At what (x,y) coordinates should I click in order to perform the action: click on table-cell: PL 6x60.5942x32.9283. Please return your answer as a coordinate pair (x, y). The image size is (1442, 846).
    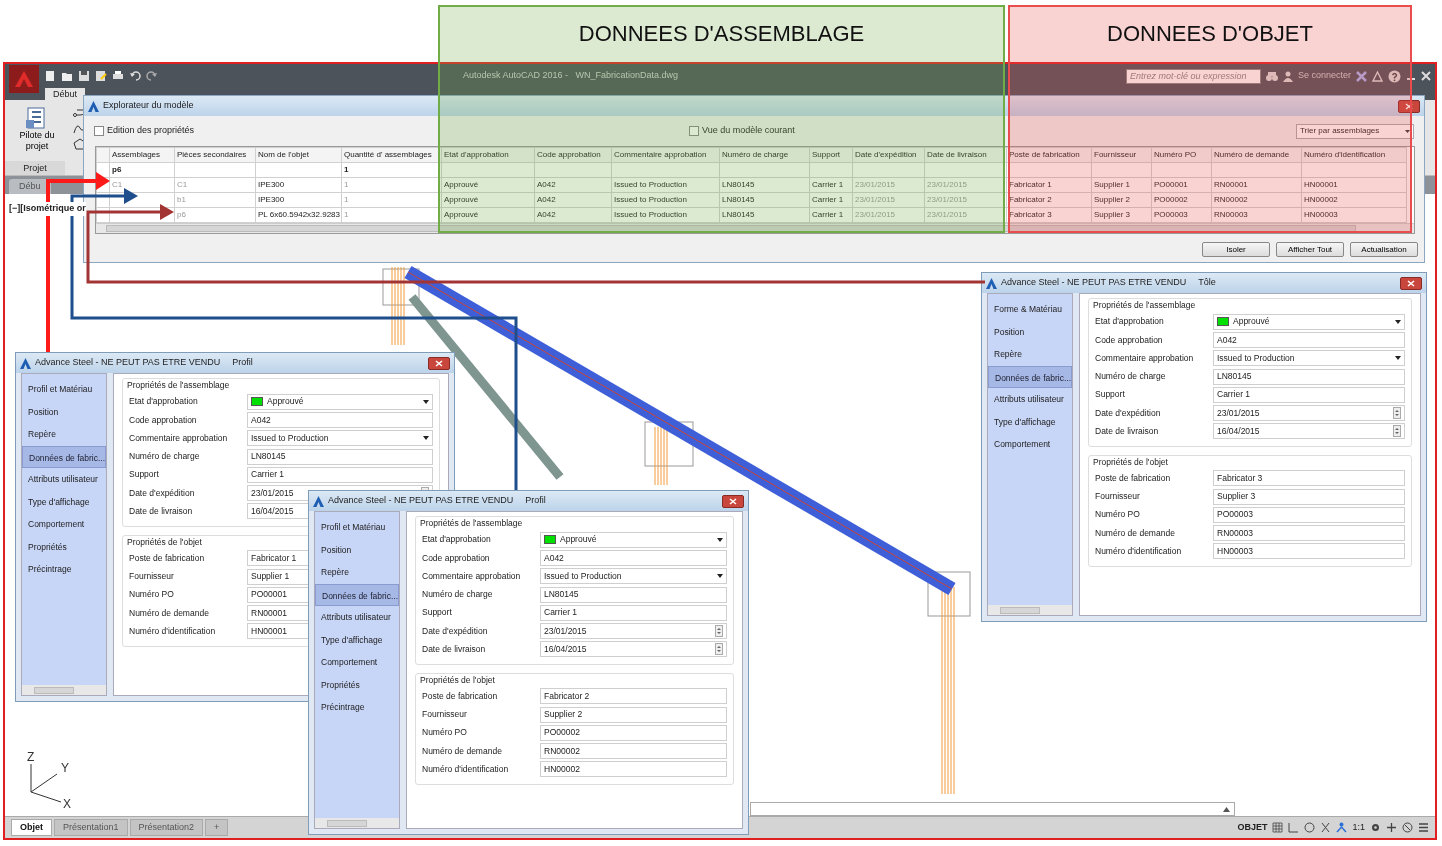
    Looking at the image, I should click on (298, 215).